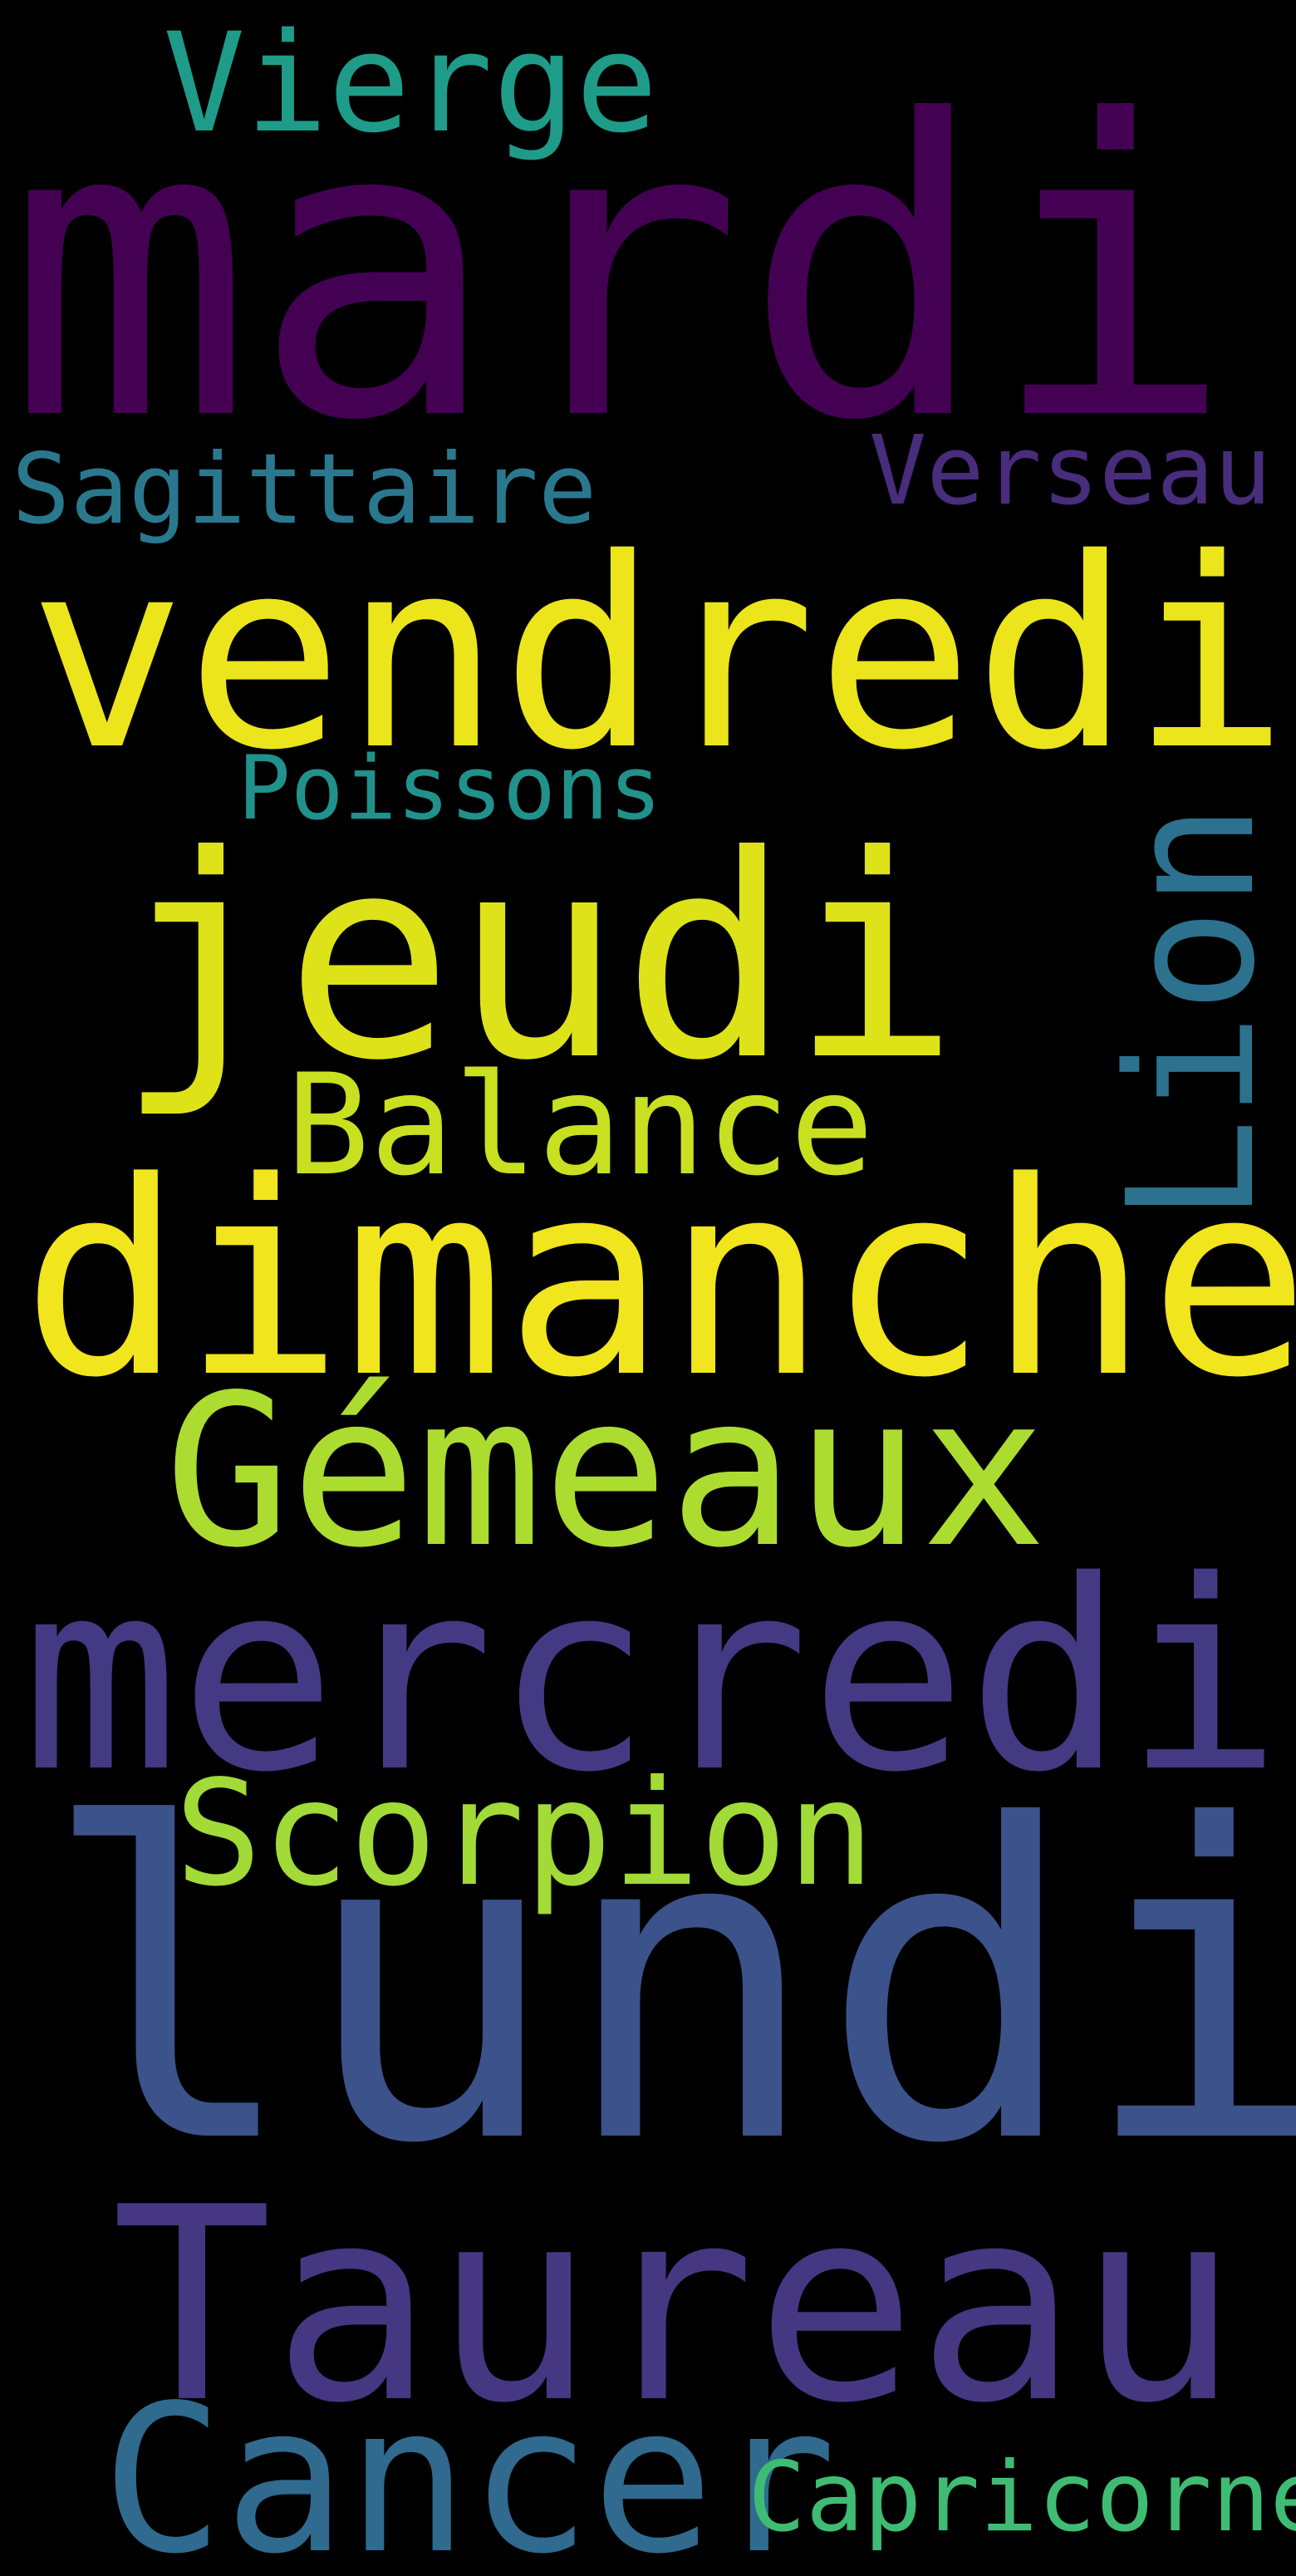 This screenshot has height=2576, width=1296. Describe the element at coordinates (1022, 2497) in the screenshot. I see `word-capricorne: Capricorne` at that location.